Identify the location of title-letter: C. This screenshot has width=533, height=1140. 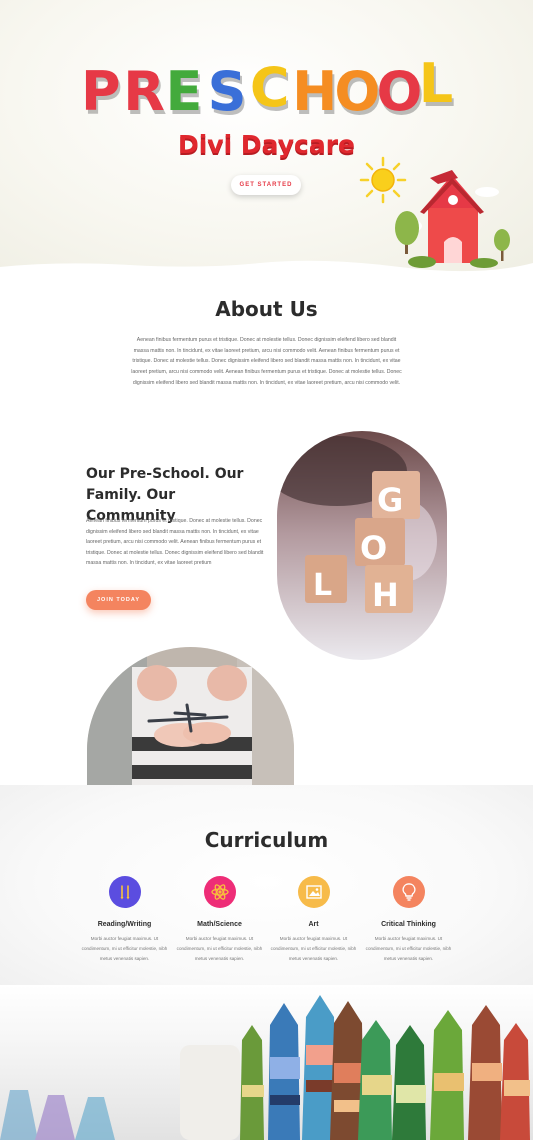
(270, 88).